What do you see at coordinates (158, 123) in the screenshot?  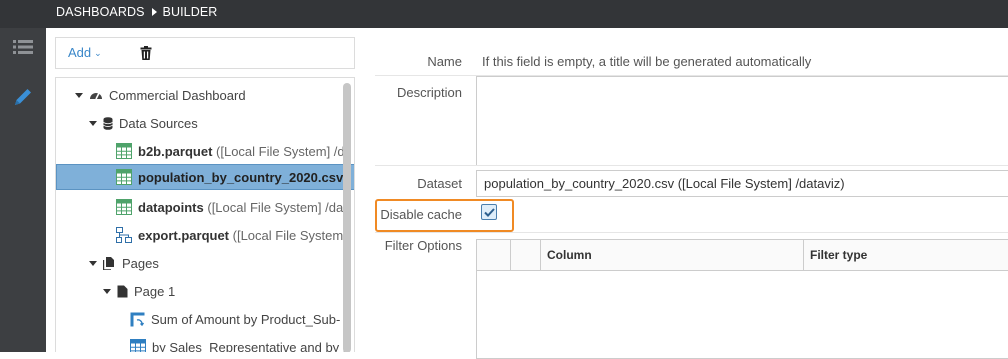 I see `tree-label: Data Sources` at bounding box center [158, 123].